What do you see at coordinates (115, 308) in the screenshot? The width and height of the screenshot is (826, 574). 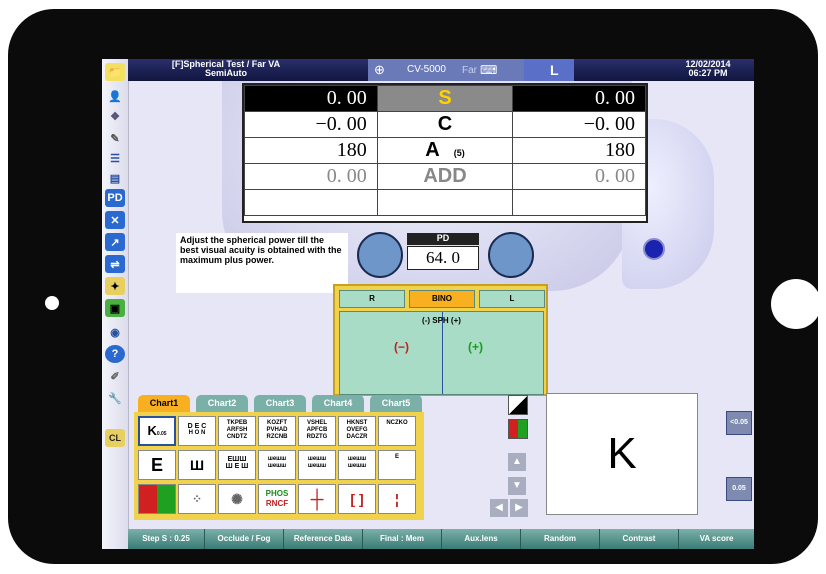 I see `print-icon: ▣` at bounding box center [115, 308].